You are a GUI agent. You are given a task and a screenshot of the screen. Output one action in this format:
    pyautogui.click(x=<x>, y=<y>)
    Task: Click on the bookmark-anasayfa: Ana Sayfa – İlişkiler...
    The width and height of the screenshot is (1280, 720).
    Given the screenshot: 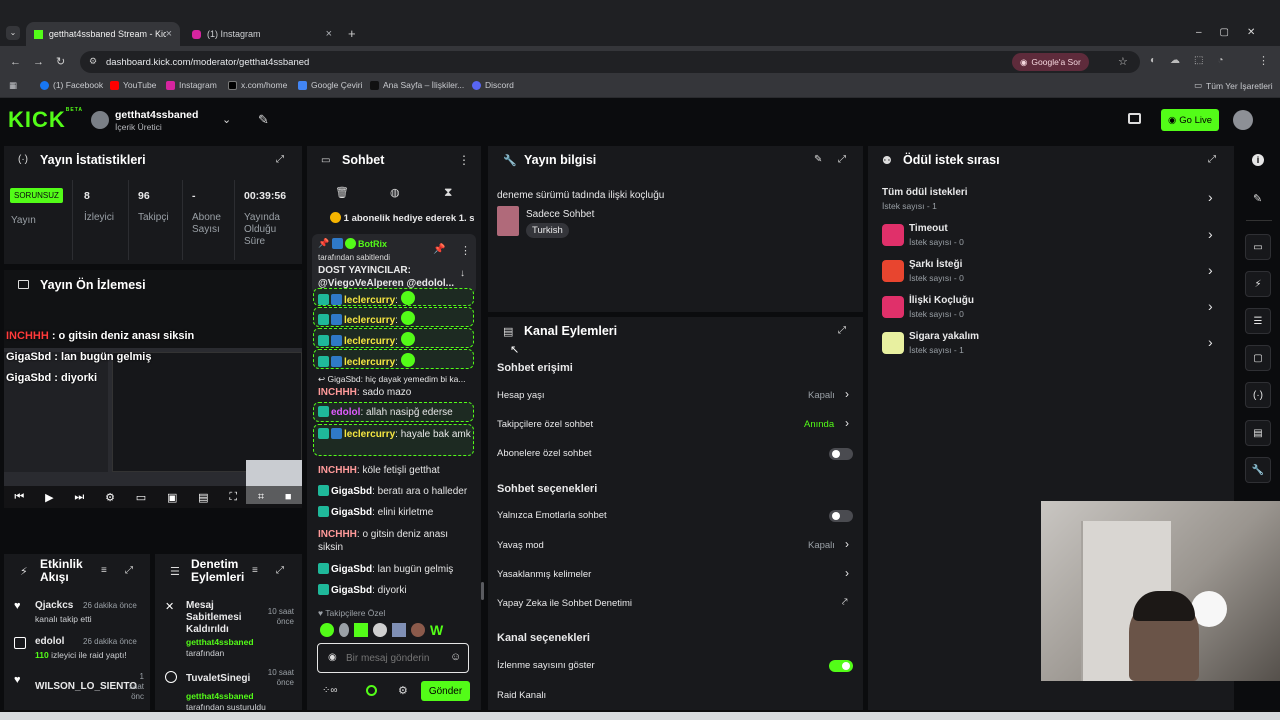 What is the action you would take?
    pyautogui.click(x=417, y=85)
    